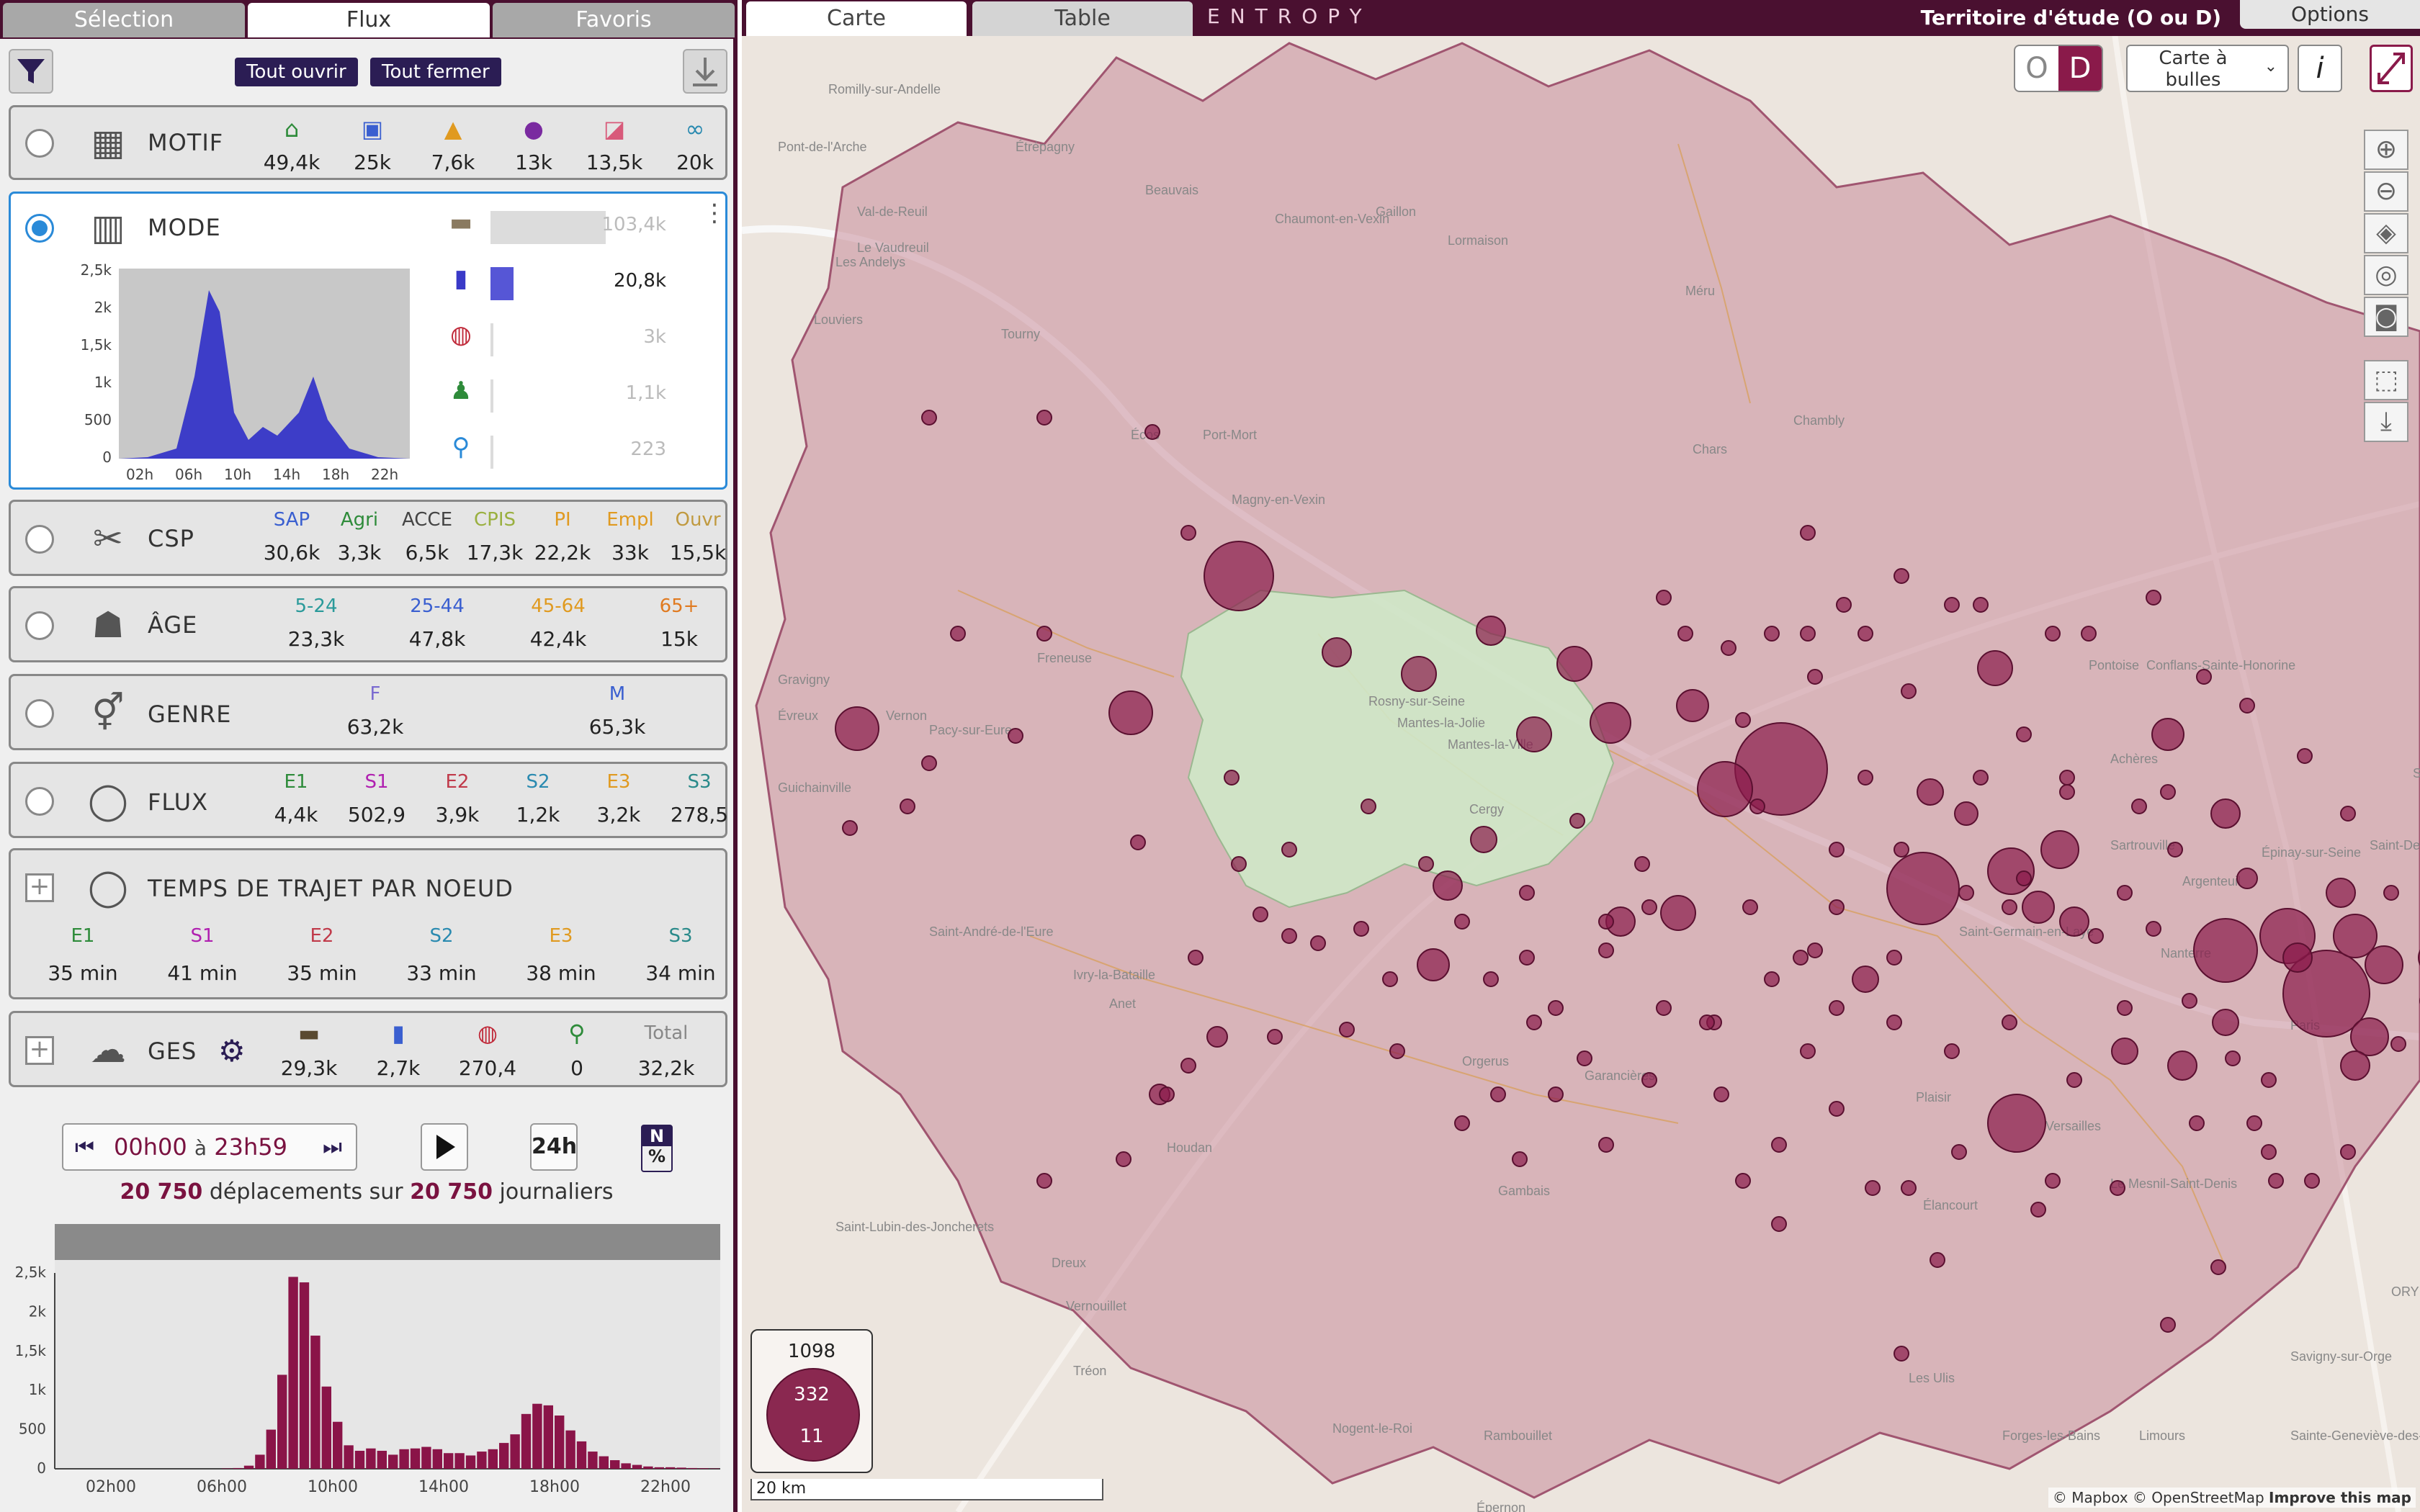 This screenshot has height=1512, width=2420. Describe the element at coordinates (83, 955) in the screenshot. I see `temps-item-0: E1 35 min` at that location.